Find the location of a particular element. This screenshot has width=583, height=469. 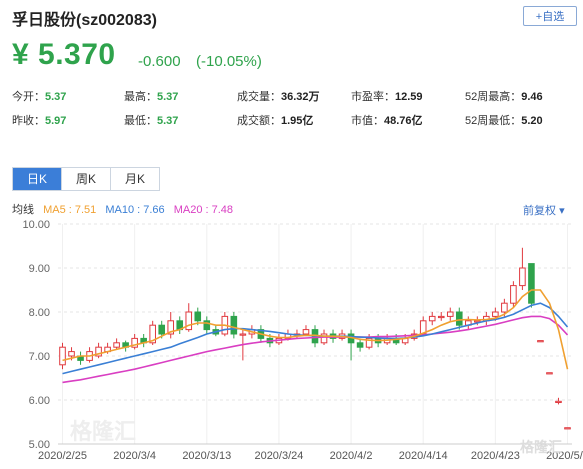

stat-item: 成交额：1.95亿 is located at coordinates (275, 120).